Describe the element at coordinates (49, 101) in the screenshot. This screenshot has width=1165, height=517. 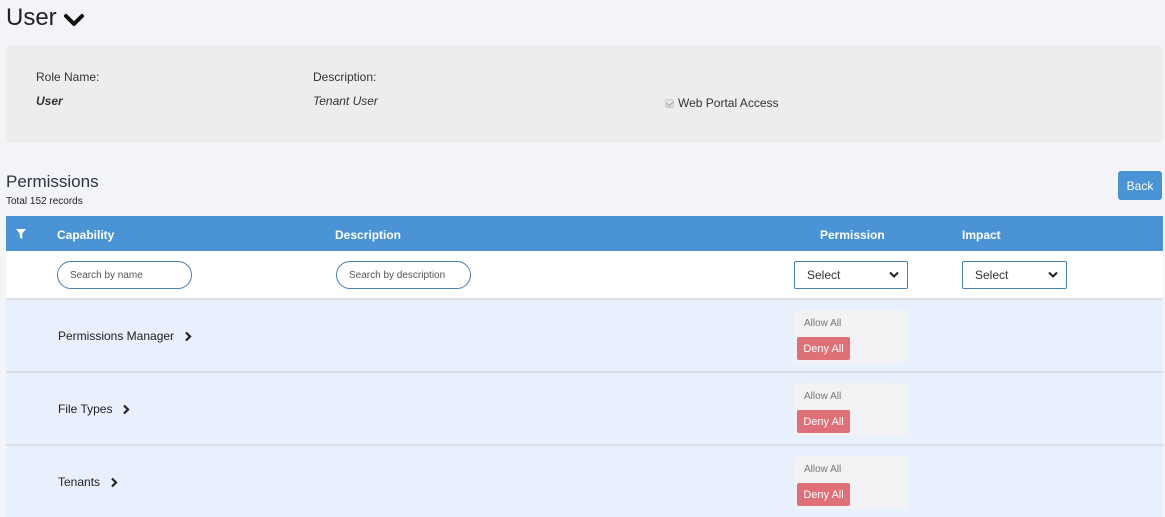
I see `role-name-value: User` at that location.